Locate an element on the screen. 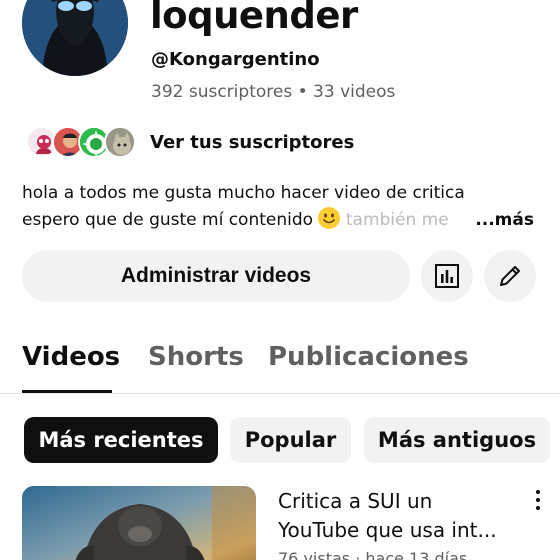  view-subscribers-row: Ver tus suscriptores is located at coordinates (190, 142).